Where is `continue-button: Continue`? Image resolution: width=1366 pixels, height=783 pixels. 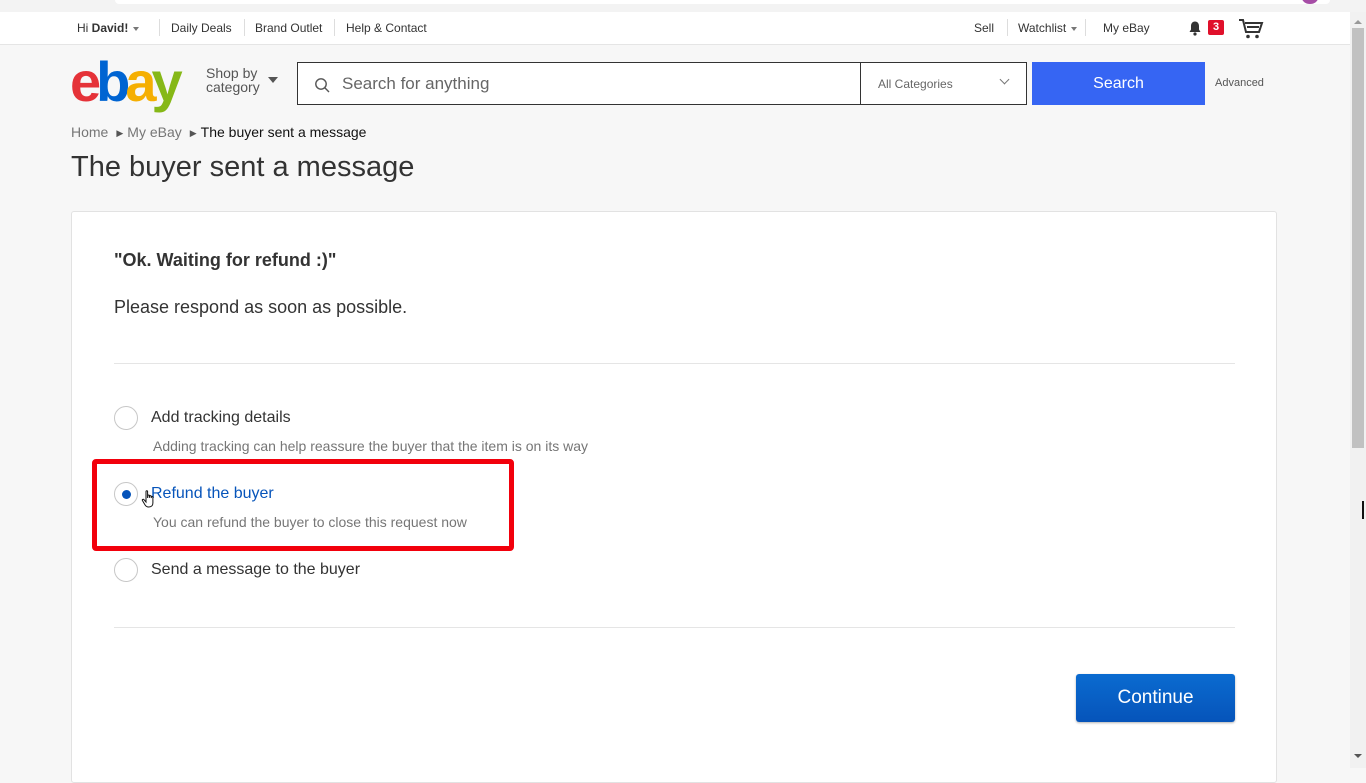
continue-button: Continue is located at coordinates (1155, 698).